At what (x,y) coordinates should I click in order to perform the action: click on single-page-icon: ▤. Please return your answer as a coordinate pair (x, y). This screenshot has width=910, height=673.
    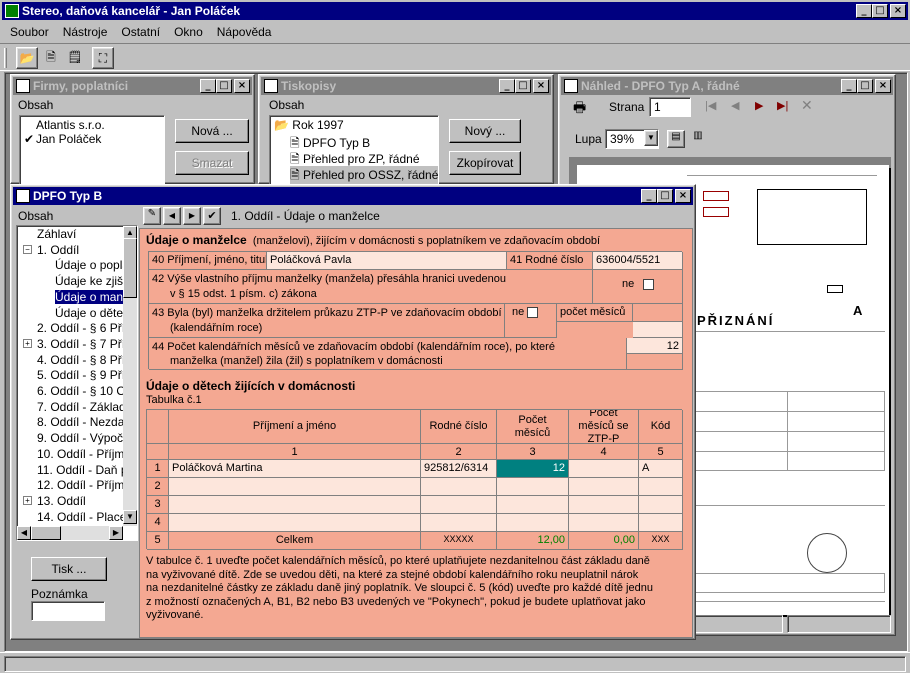
    Looking at the image, I should click on (676, 139).